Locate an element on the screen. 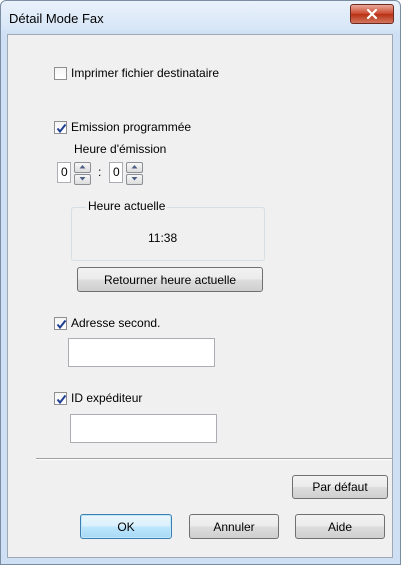 The width and height of the screenshot is (401, 565). minute-spinner is located at coordinates (134, 173).